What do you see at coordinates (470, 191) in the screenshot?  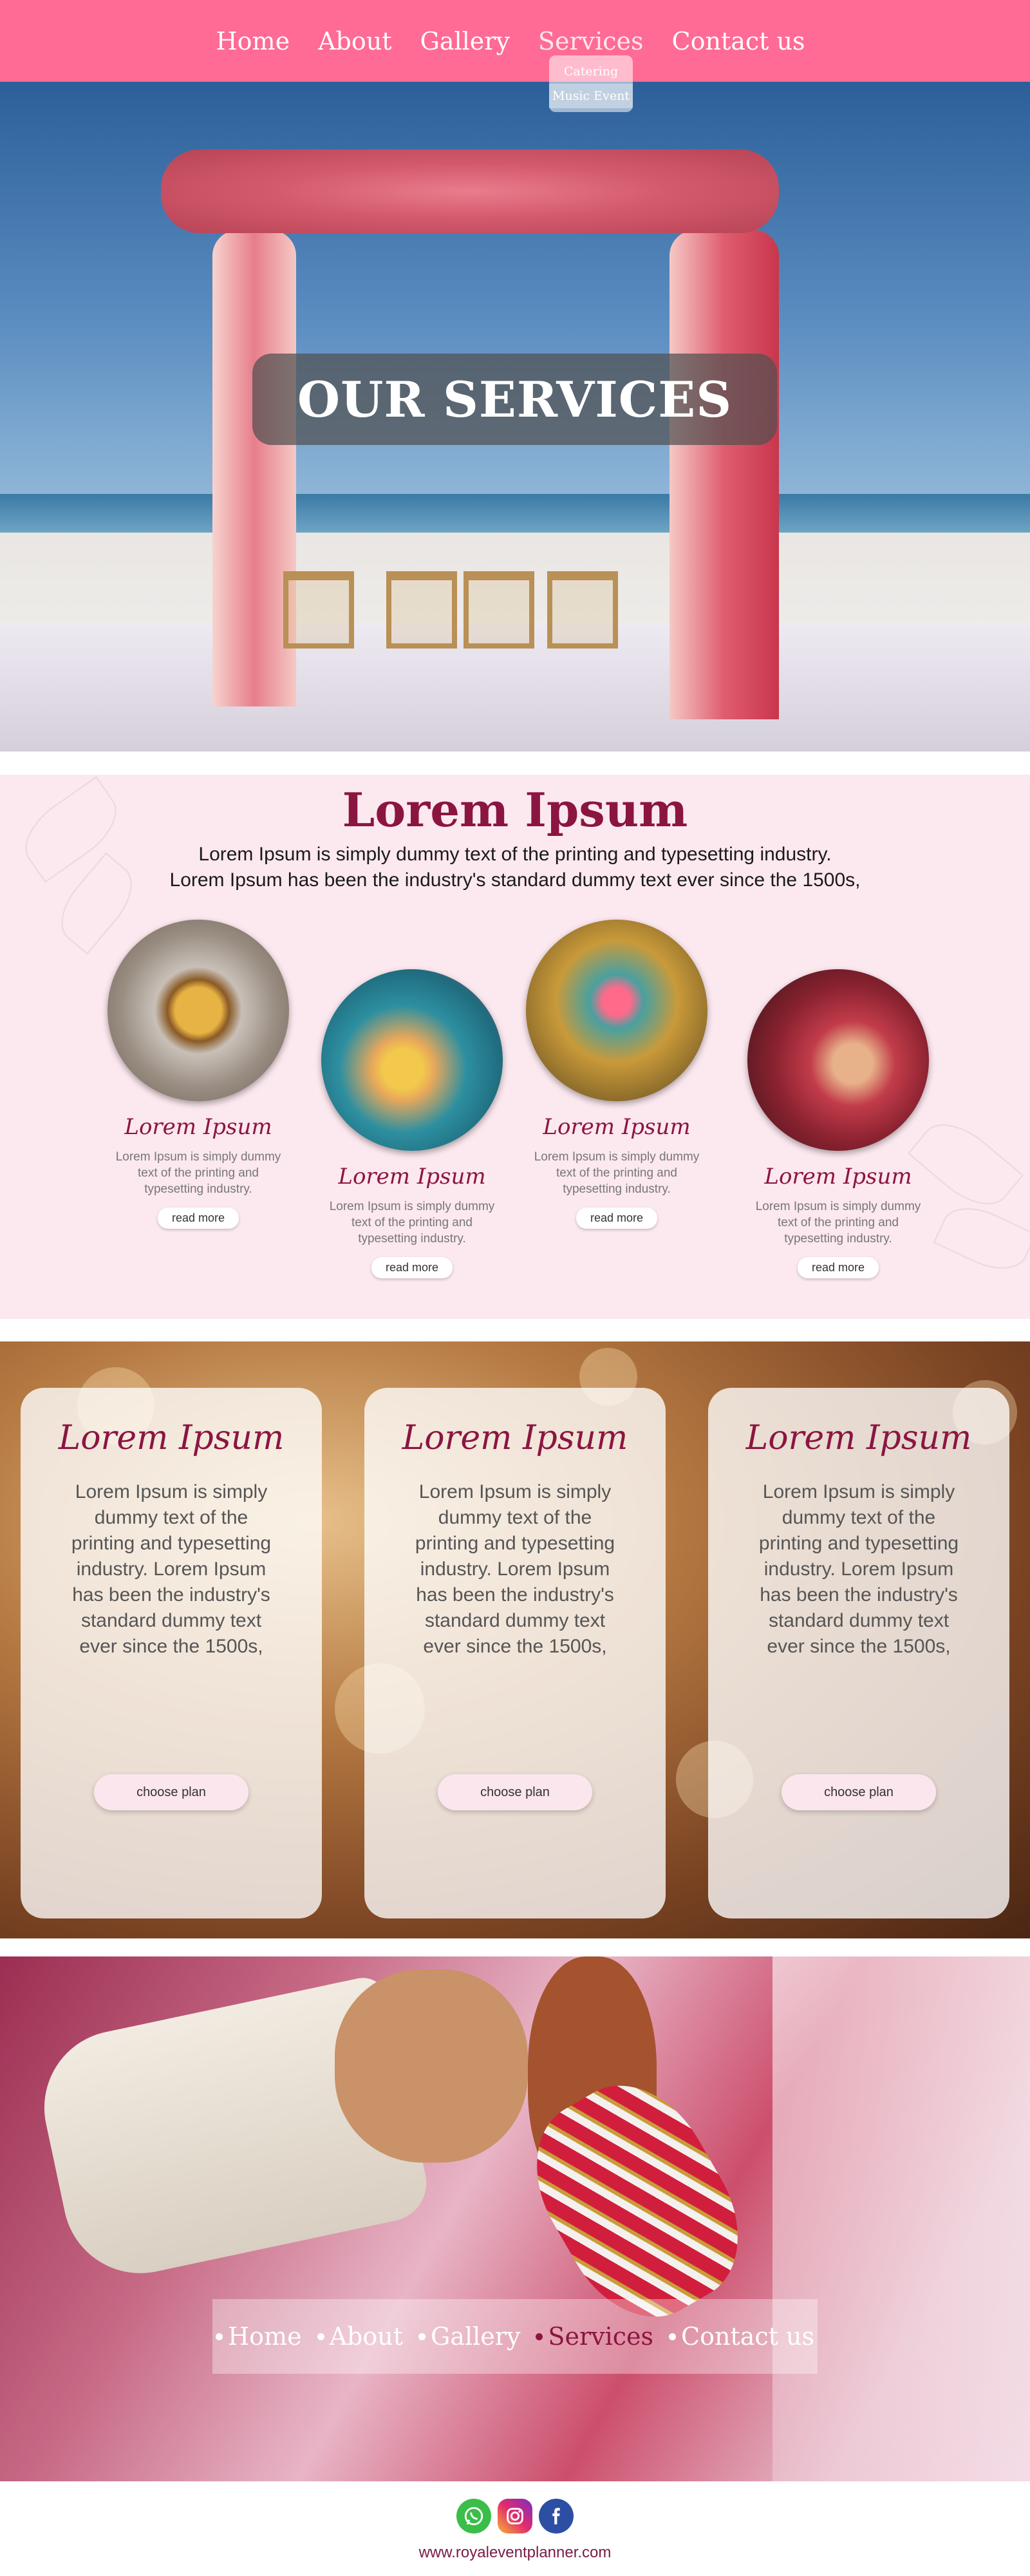 I see `hero-floral-canopy` at bounding box center [470, 191].